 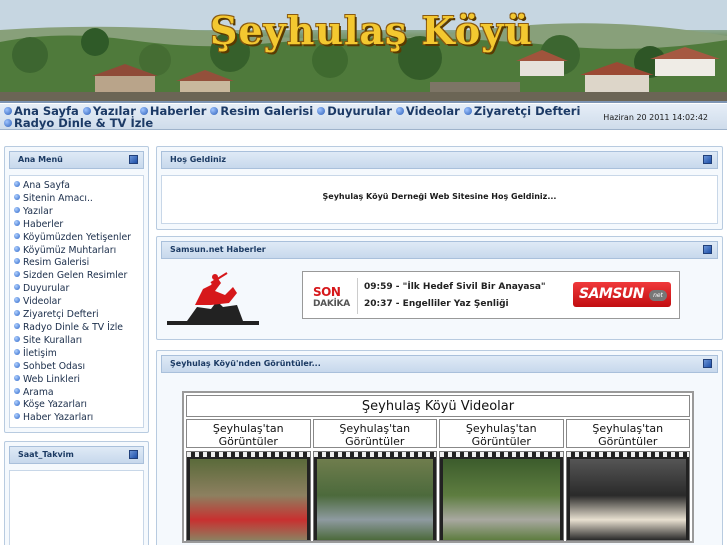 What do you see at coordinates (78, 123) in the screenshot?
I see `nav-link: Radyo Dinle & TV İzle` at bounding box center [78, 123].